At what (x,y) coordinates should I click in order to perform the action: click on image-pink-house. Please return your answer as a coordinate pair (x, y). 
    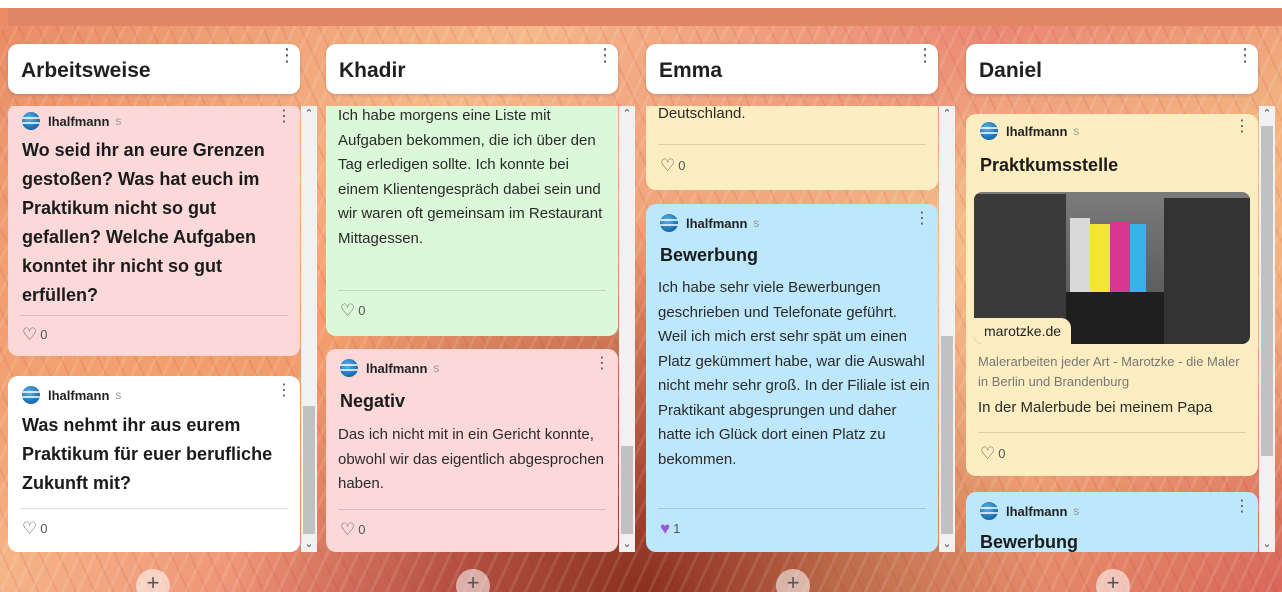
    Looking at the image, I should click on (1120, 257).